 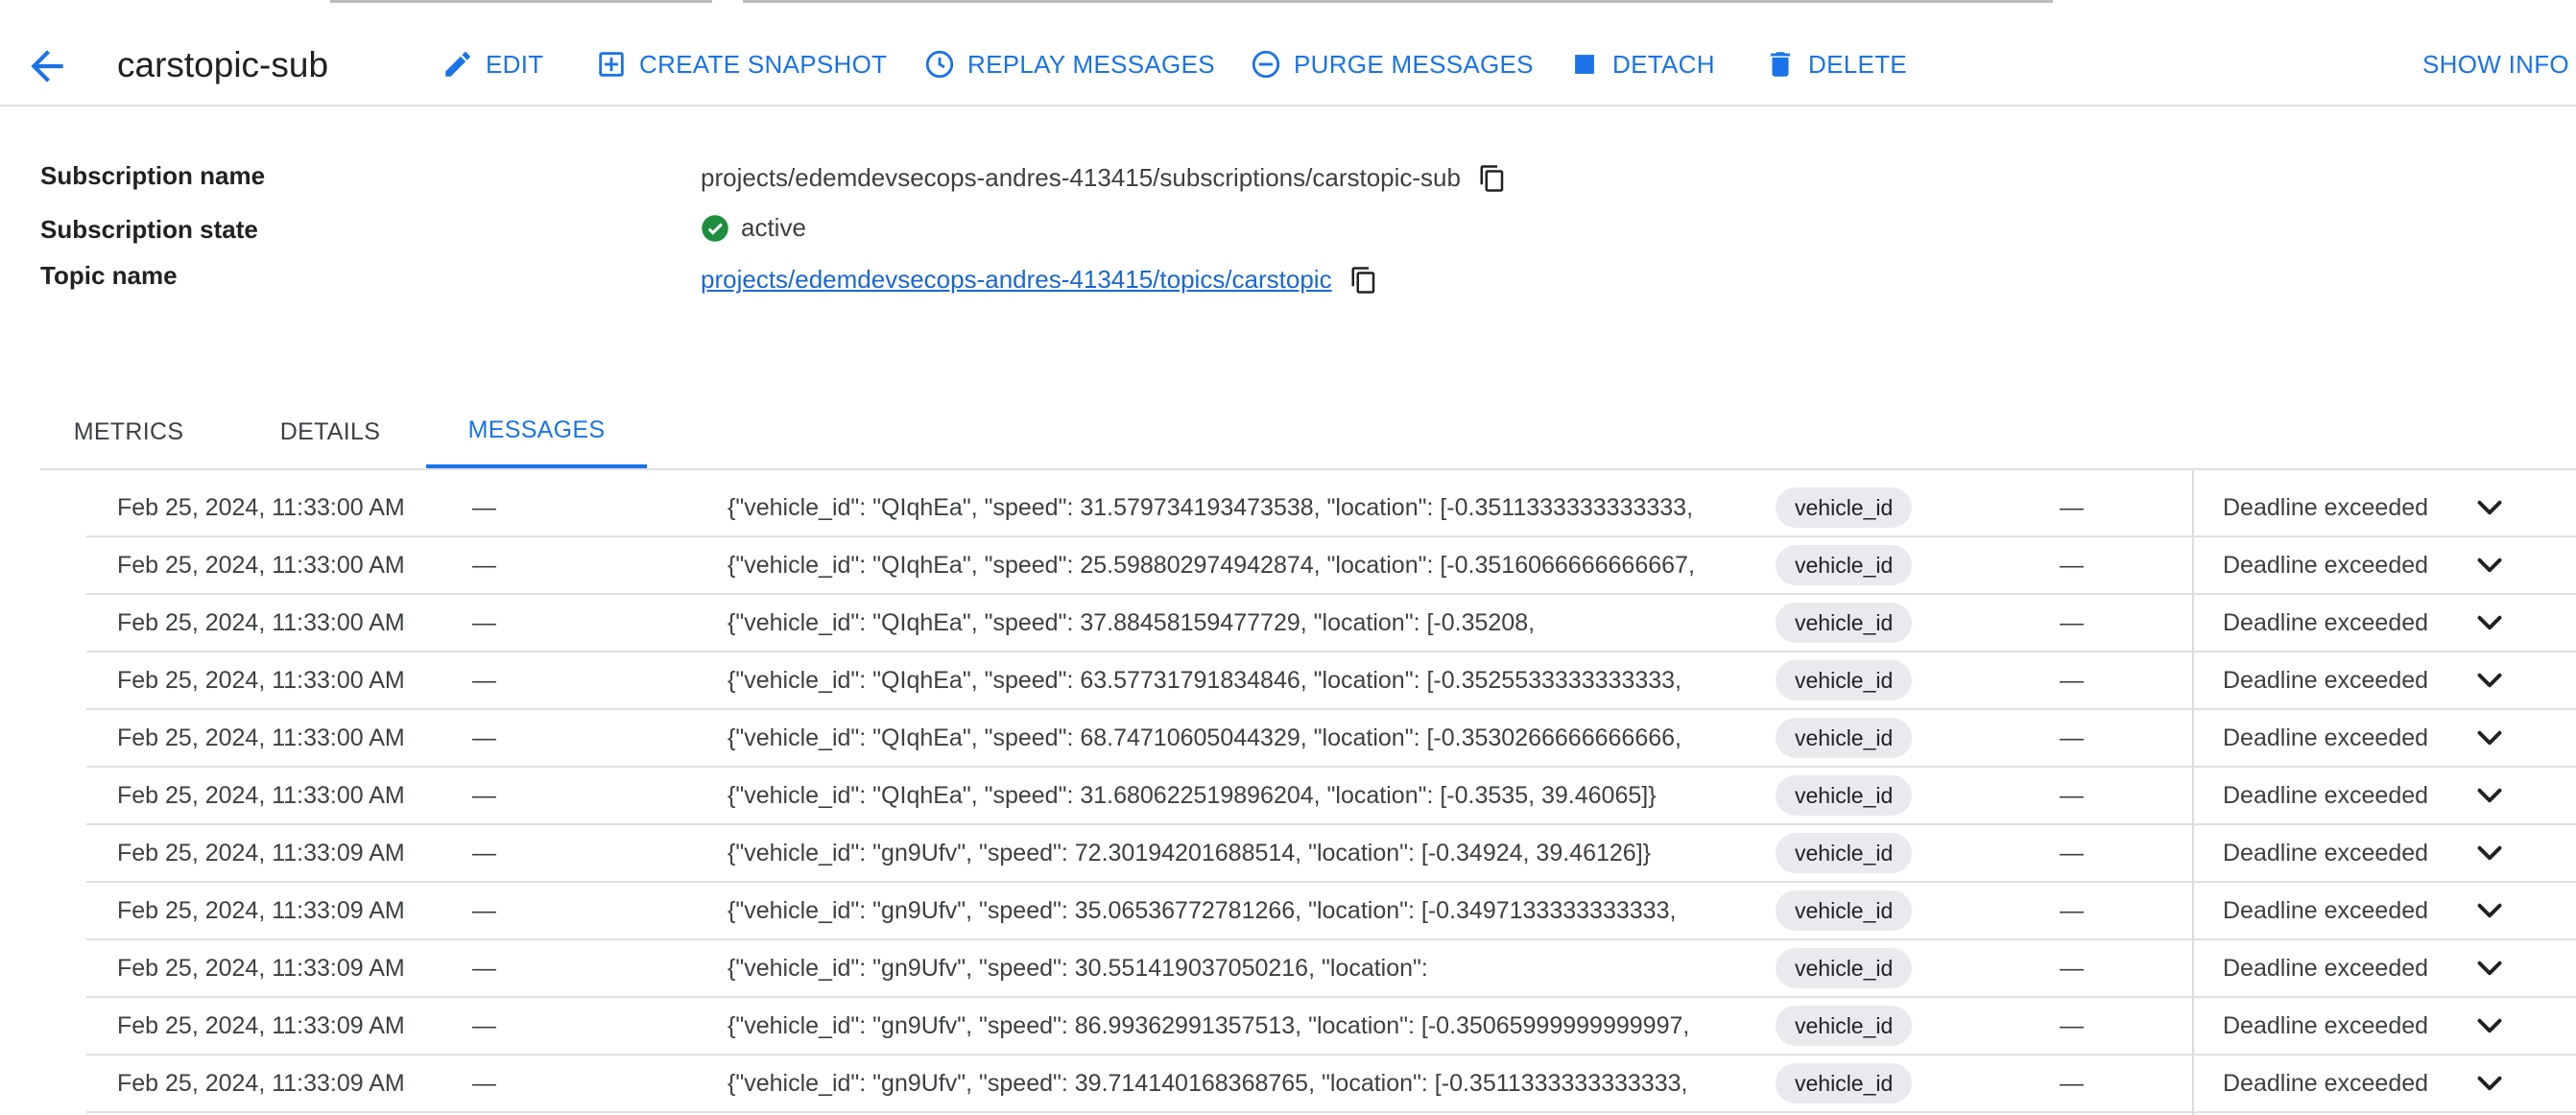 What do you see at coordinates (1835, 64) in the screenshot?
I see `delete-button: DELETE` at bounding box center [1835, 64].